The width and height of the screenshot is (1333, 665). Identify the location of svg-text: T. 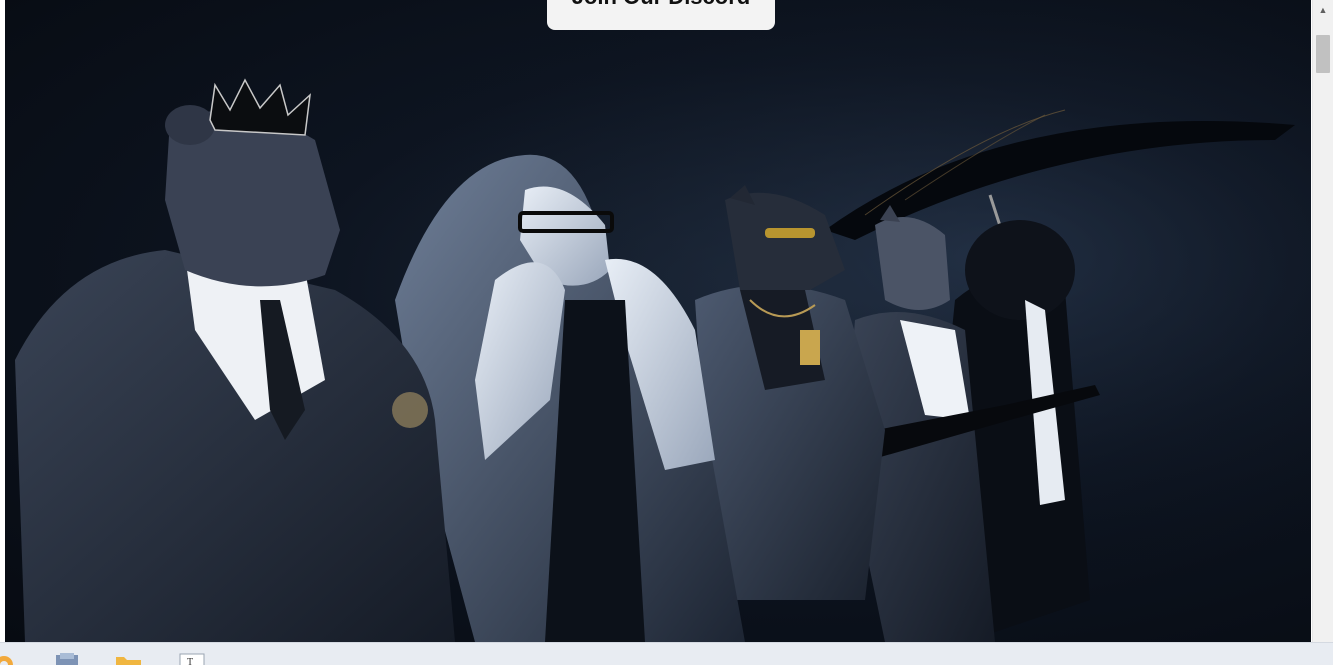
(190, 661).